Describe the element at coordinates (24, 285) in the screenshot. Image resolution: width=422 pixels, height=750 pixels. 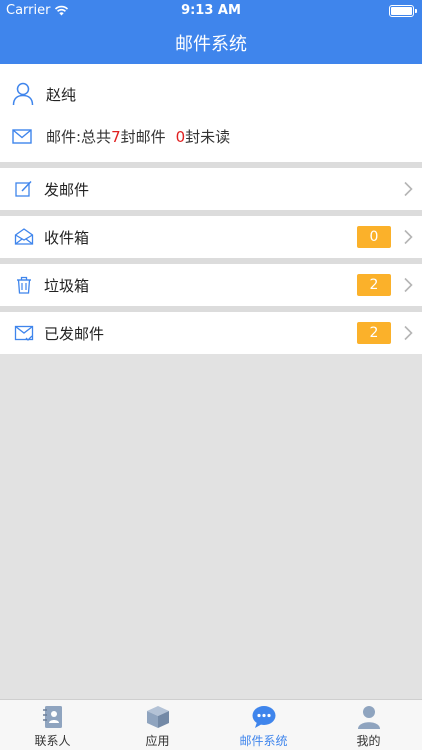
I see `trash-icon` at that location.